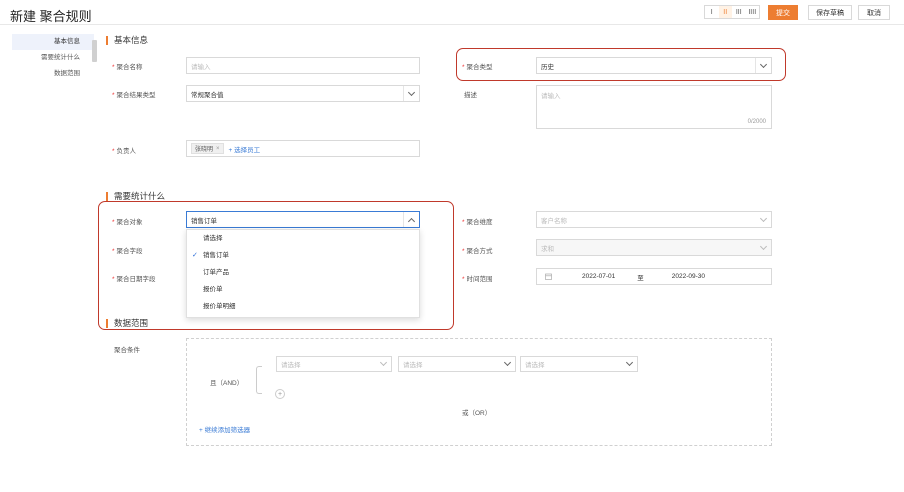 The width and height of the screenshot is (904, 492). What do you see at coordinates (783, 12) in the screenshot?
I see `submit-button: 提交` at bounding box center [783, 12].